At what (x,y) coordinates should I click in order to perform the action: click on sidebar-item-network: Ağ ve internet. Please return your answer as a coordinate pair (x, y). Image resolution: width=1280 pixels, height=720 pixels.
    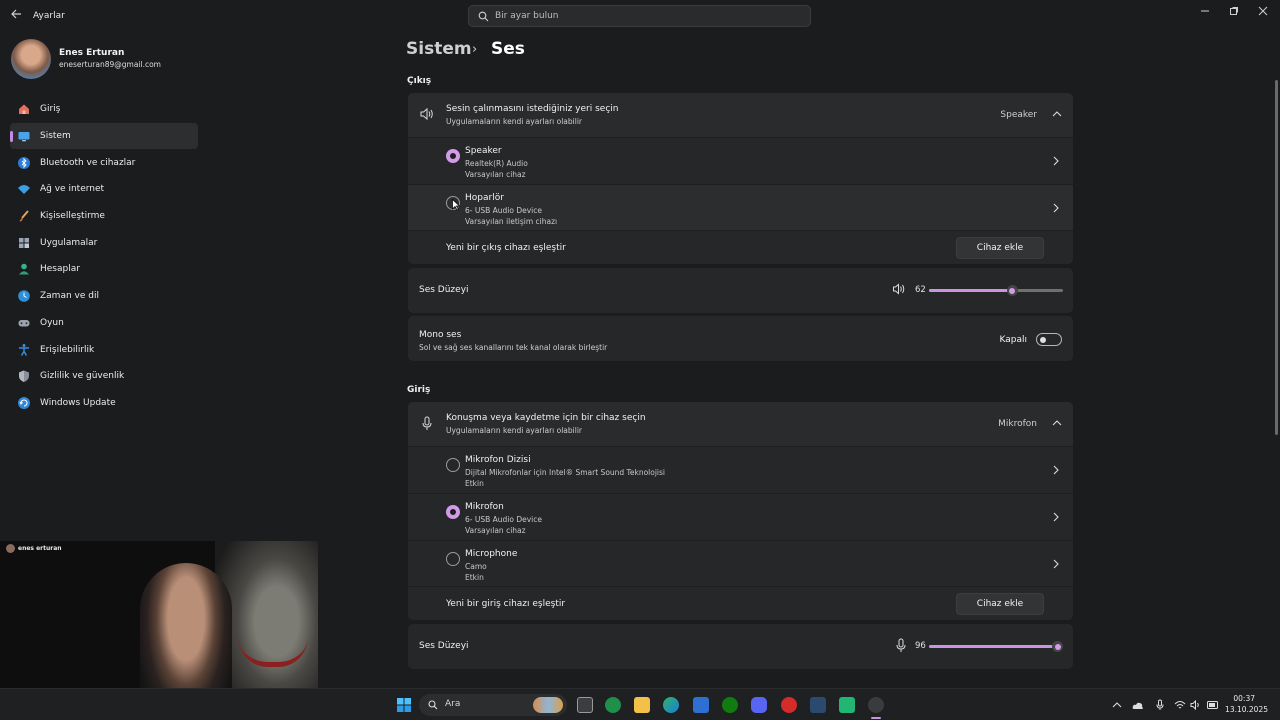
    Looking at the image, I should click on (104, 189).